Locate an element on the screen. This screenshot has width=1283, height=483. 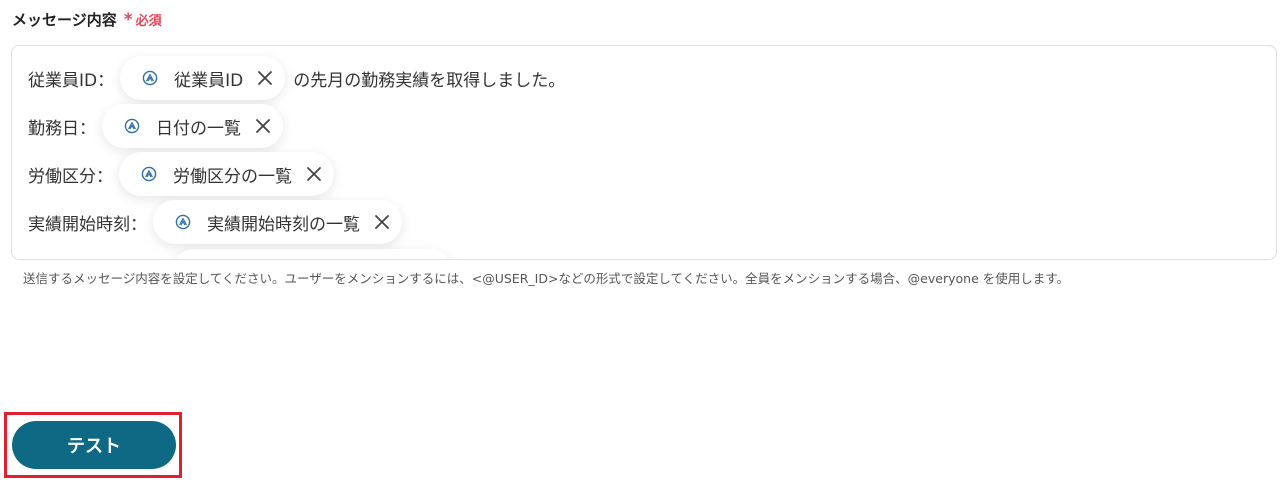
chip-label: 実績開始時刻の一覧 is located at coordinates (283, 224).